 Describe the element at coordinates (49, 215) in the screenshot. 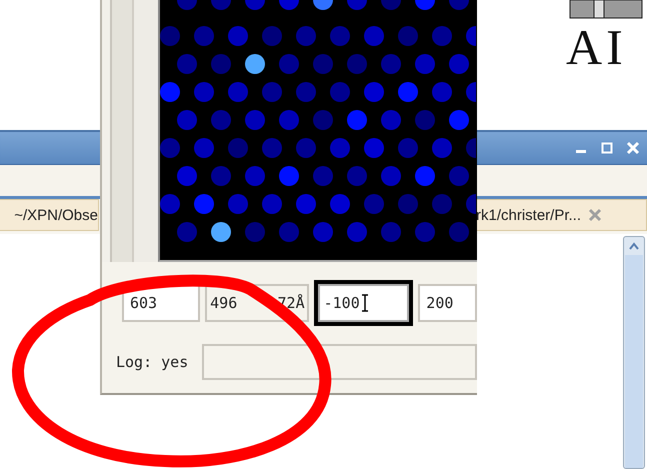

I see `file-tab: ~/XPN/Obse` at that location.